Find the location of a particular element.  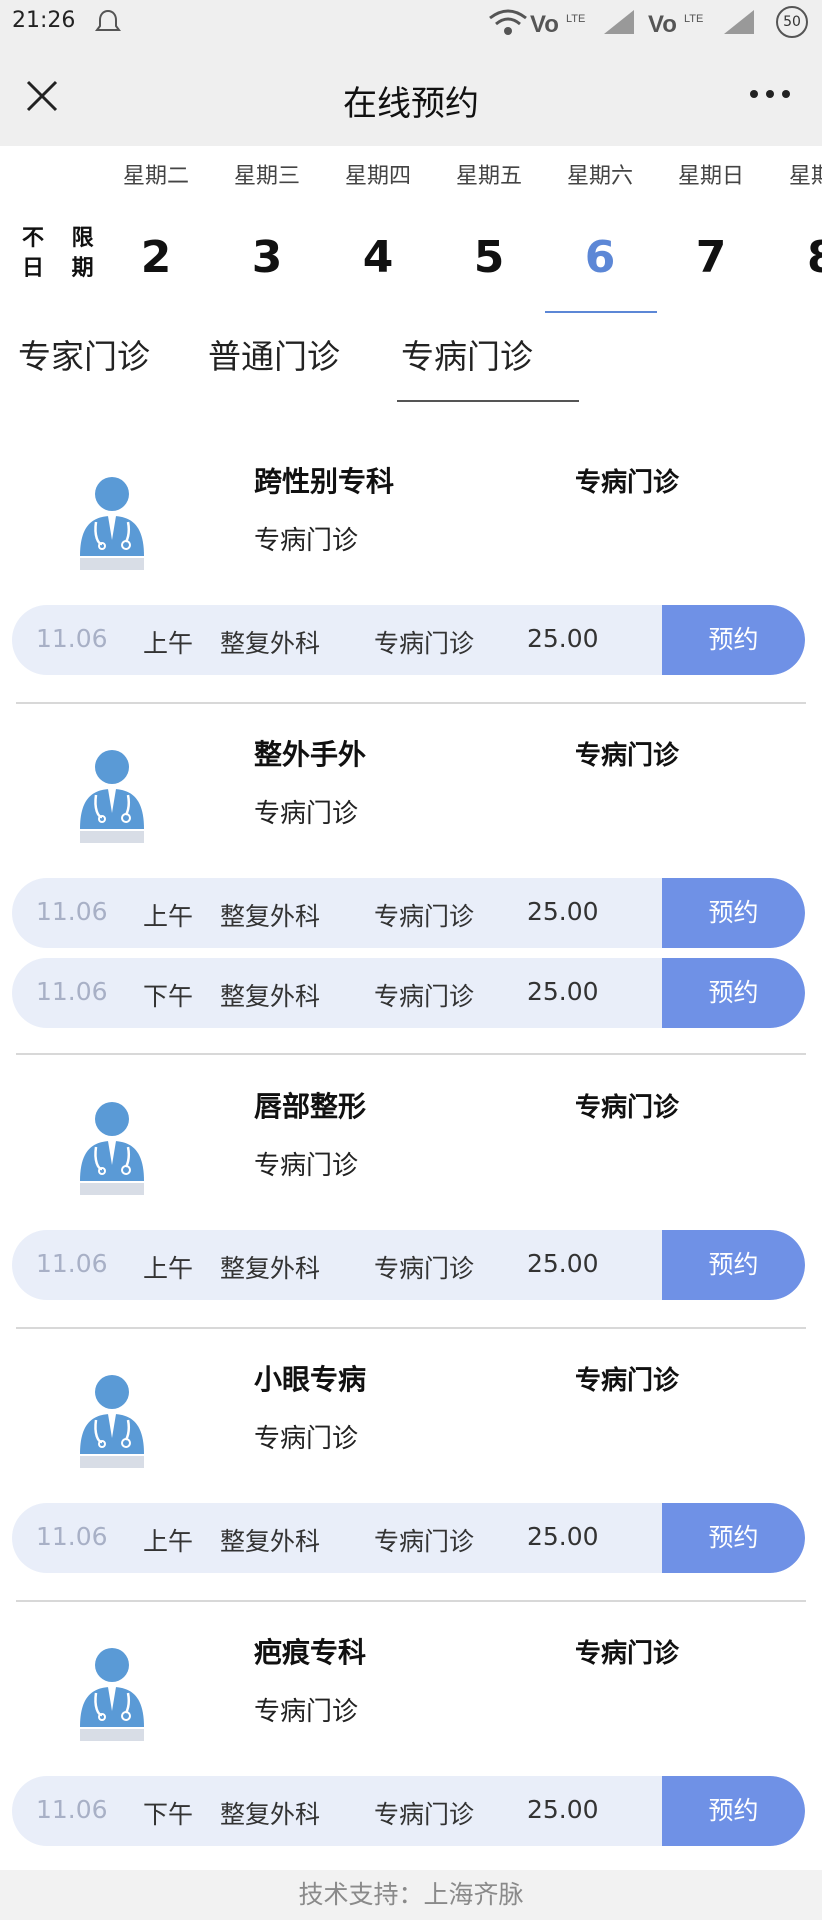

day-of-week: 星期六 is located at coordinates (599, 176).